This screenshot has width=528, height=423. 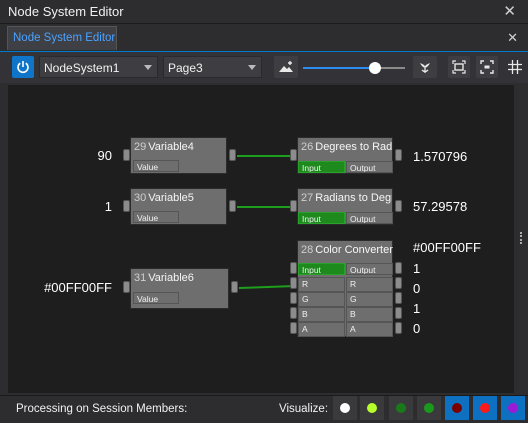 I want to click on visualize-white-button, so click(x=345, y=408).